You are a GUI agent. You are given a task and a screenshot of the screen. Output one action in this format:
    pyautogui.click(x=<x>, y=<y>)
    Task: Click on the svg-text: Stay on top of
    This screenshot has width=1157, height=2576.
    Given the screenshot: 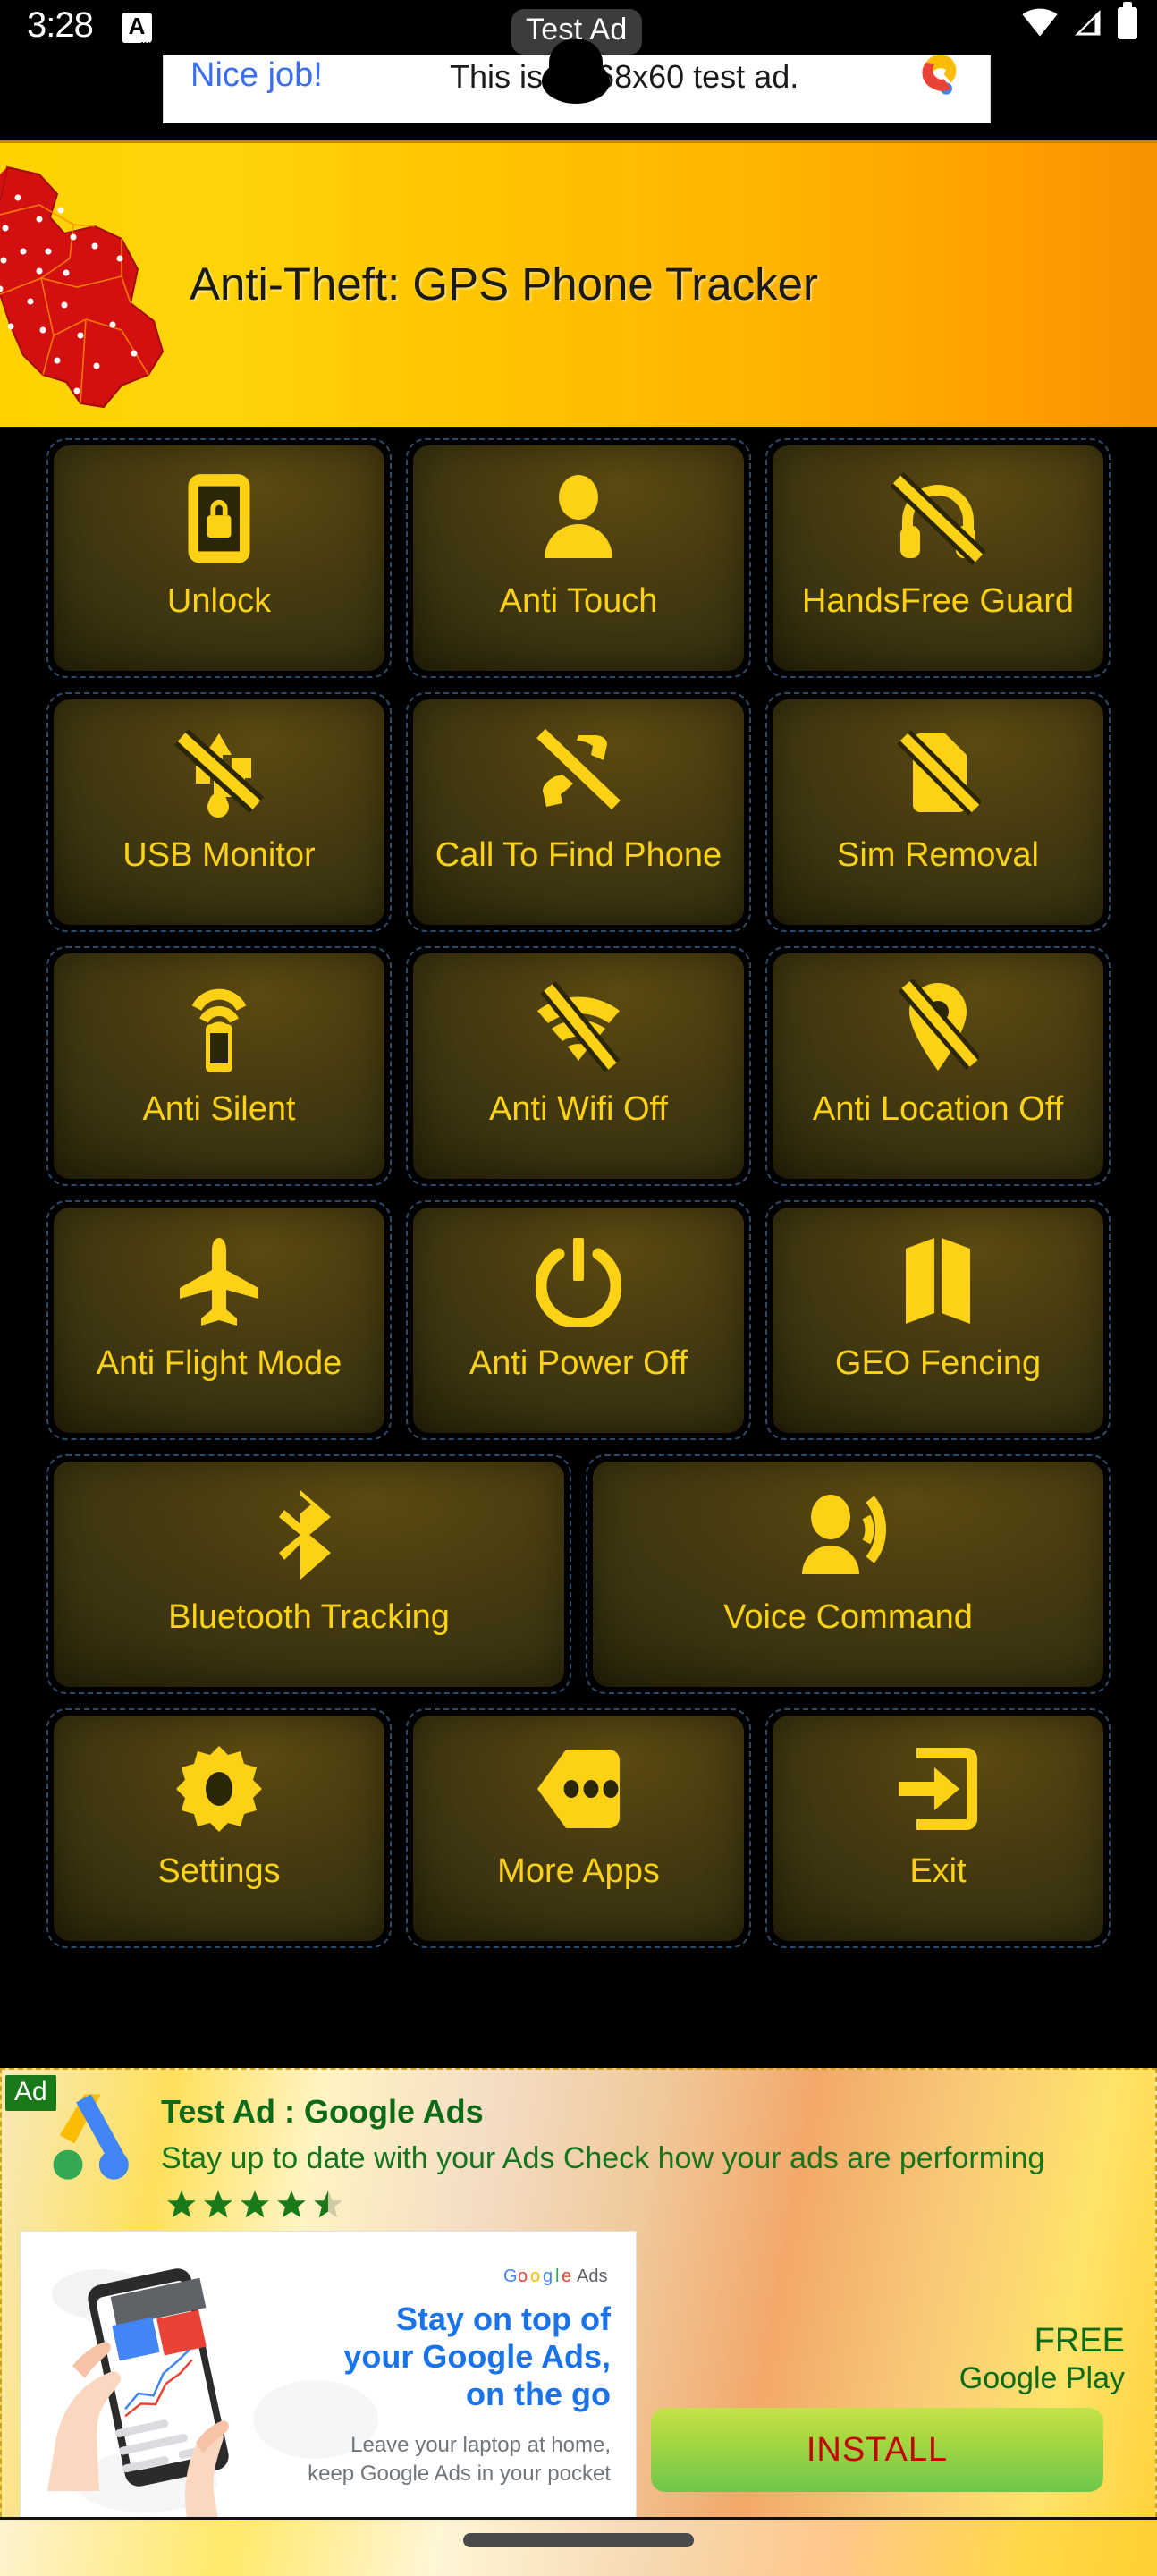 What is the action you would take?
    pyautogui.click(x=504, y=2319)
    